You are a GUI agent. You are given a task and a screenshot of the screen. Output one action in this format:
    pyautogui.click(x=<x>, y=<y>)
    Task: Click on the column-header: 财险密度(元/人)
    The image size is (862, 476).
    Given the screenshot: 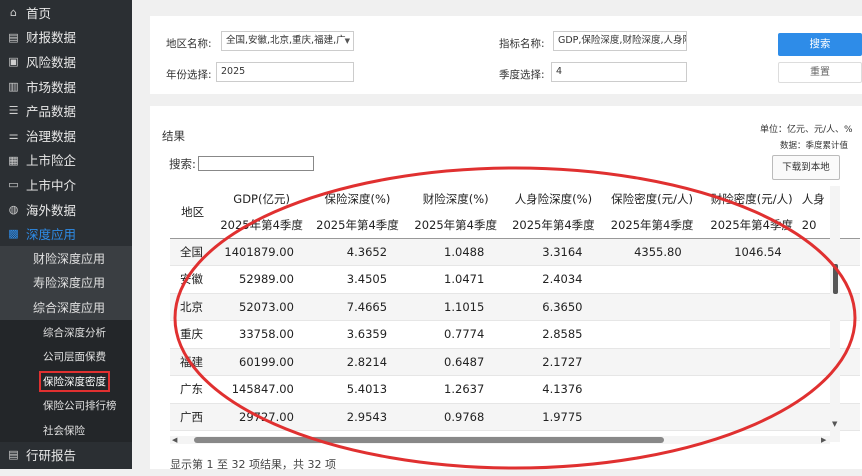 What is the action you would take?
    pyautogui.click(x=752, y=199)
    